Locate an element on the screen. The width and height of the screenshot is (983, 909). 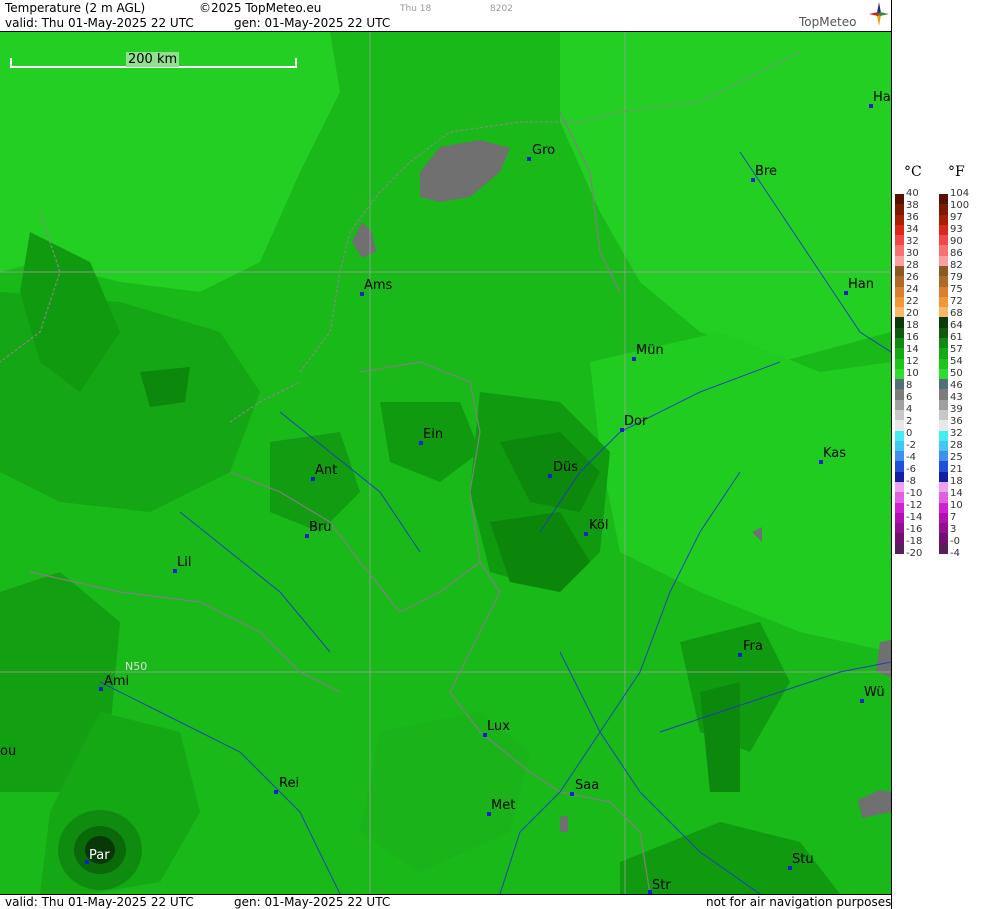
valid-time: valid: Thu 01-May-2025 22 UTC is located at coordinates (99, 23).